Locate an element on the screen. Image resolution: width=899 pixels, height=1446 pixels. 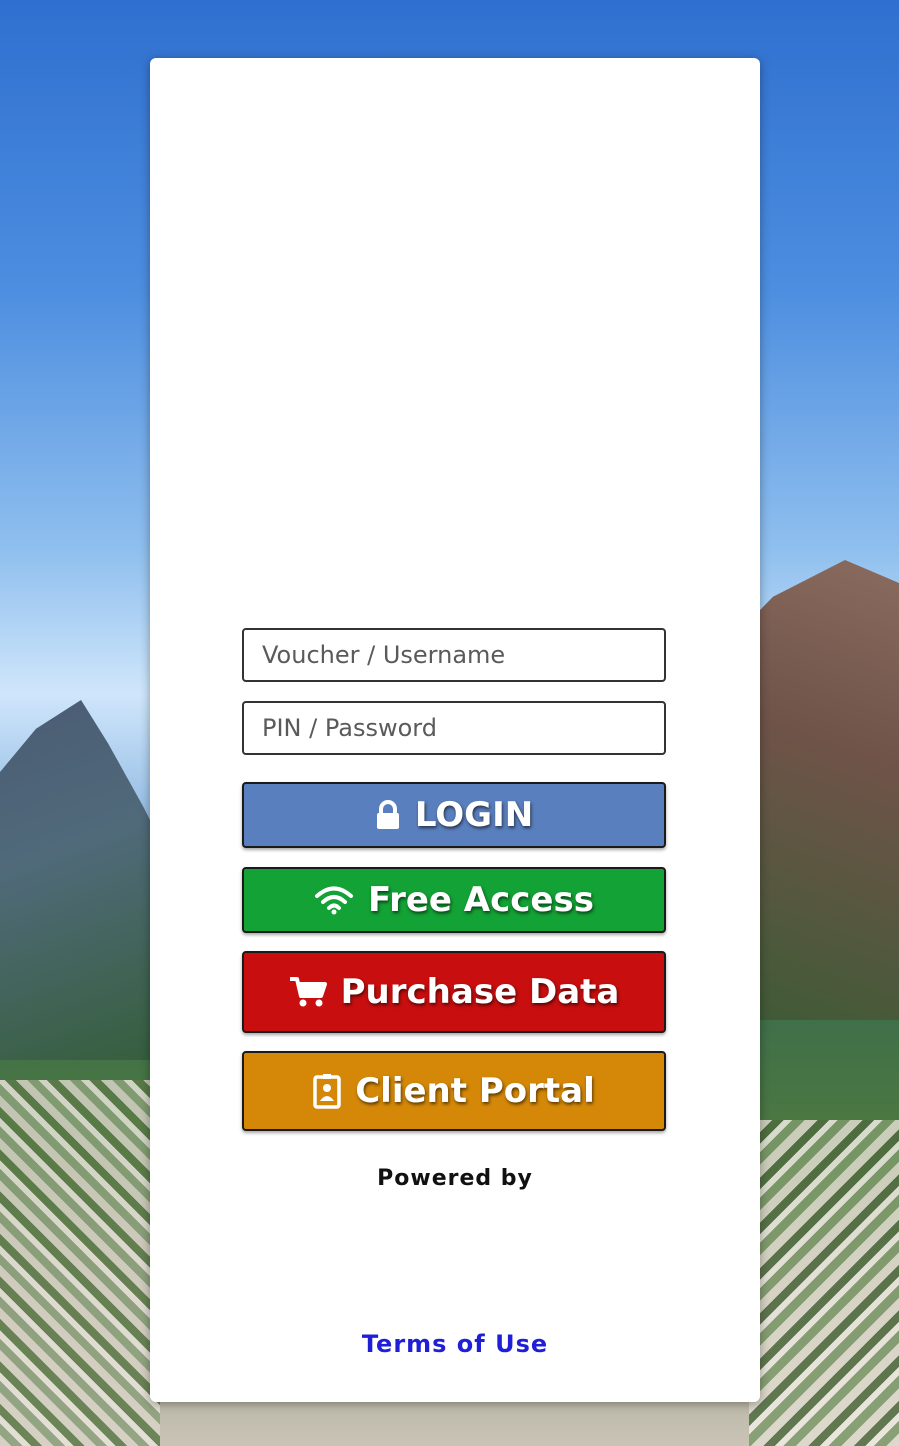
wifi-icon is located at coordinates (334, 900).